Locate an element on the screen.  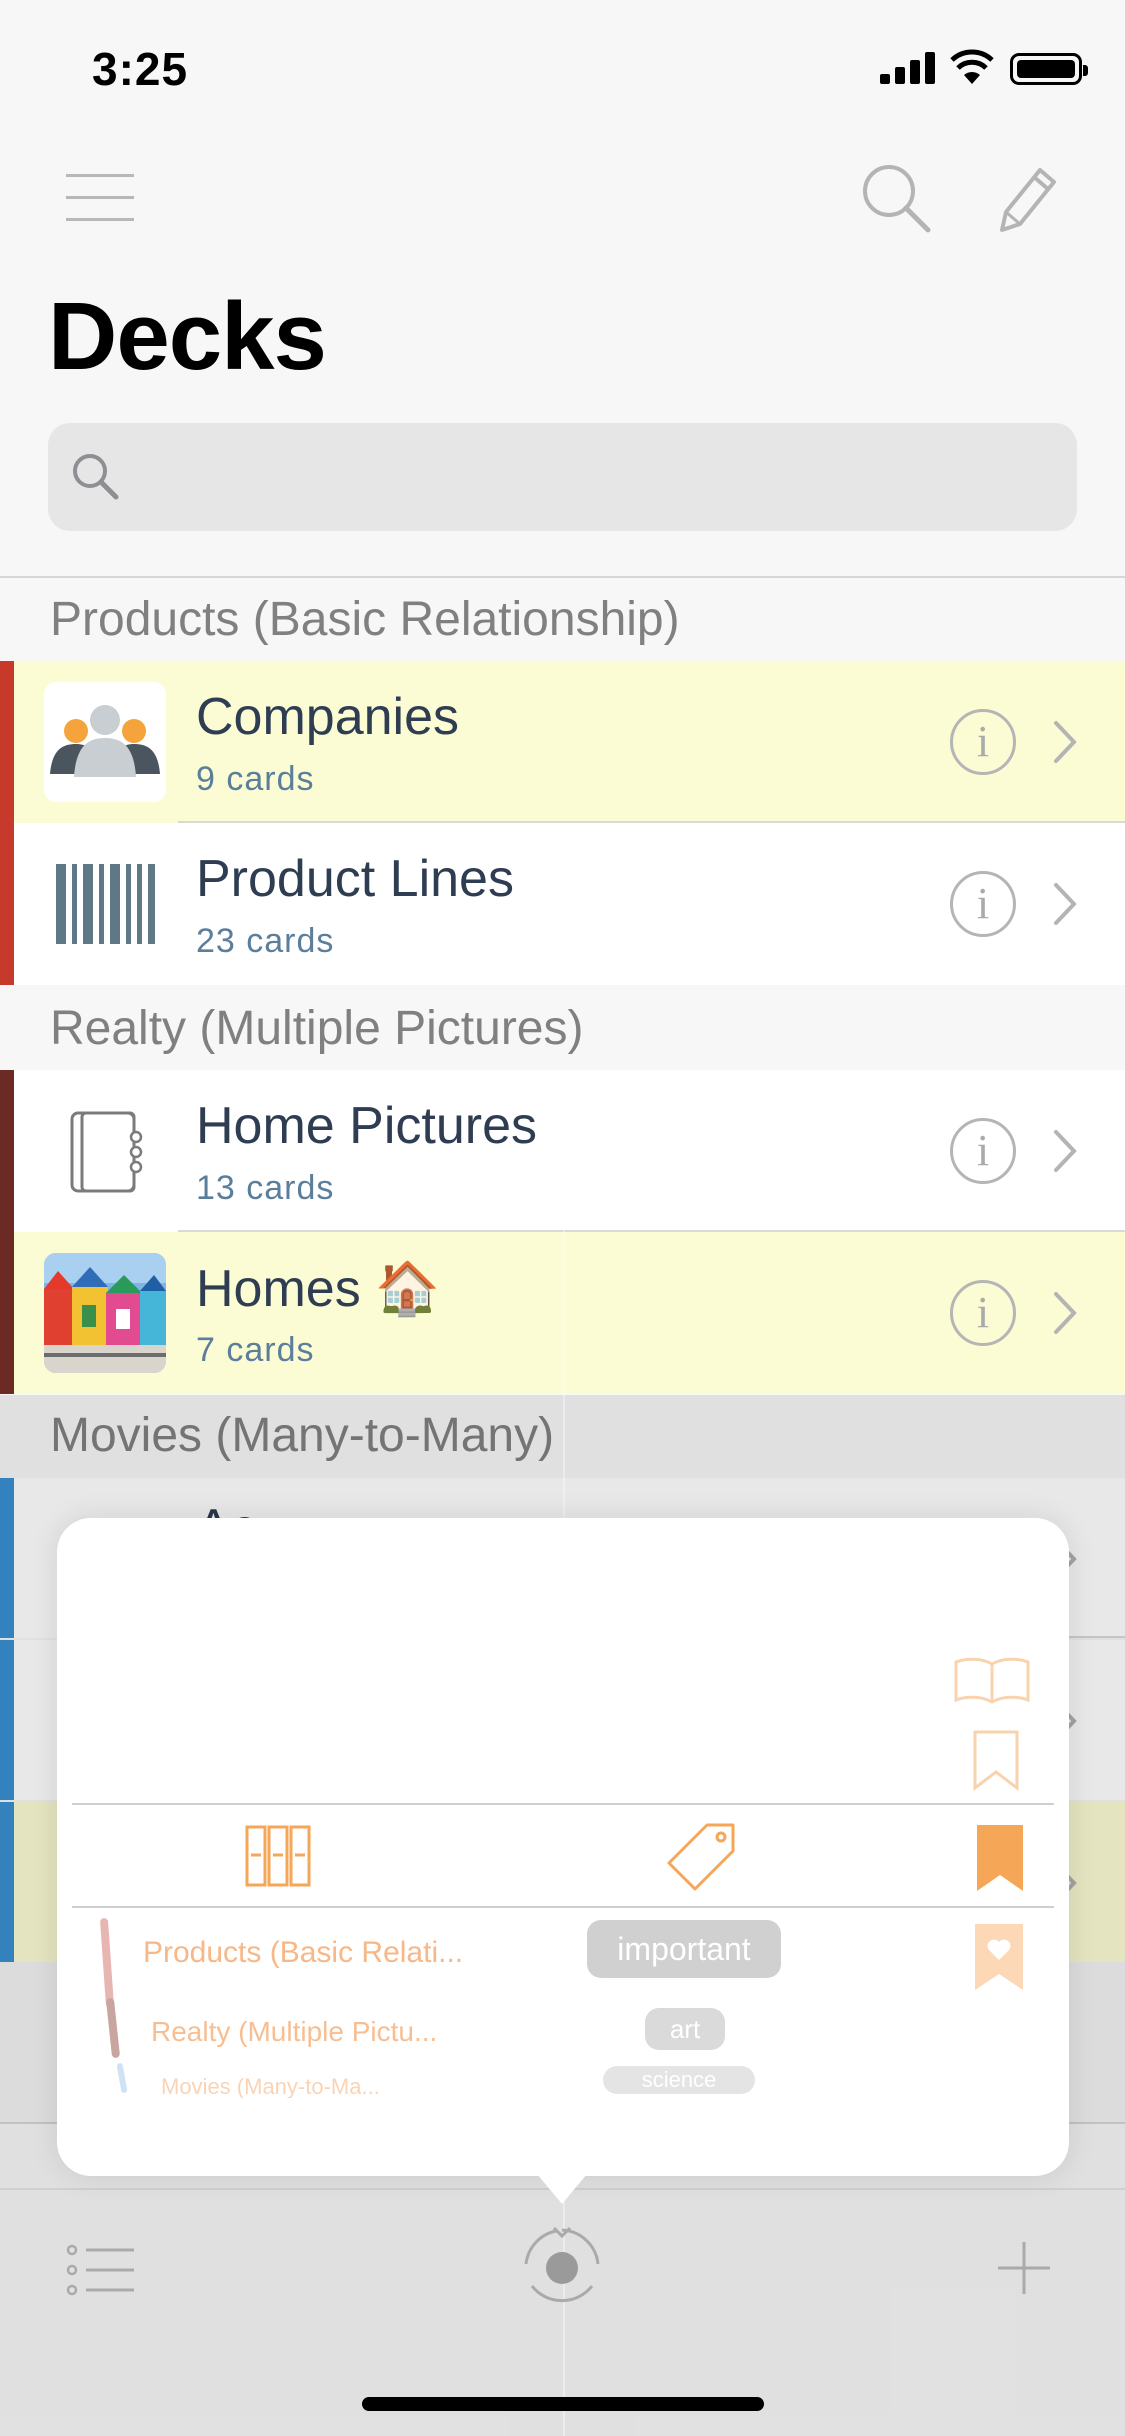
picker-tag-important: important is located at coordinates (684, 1949).